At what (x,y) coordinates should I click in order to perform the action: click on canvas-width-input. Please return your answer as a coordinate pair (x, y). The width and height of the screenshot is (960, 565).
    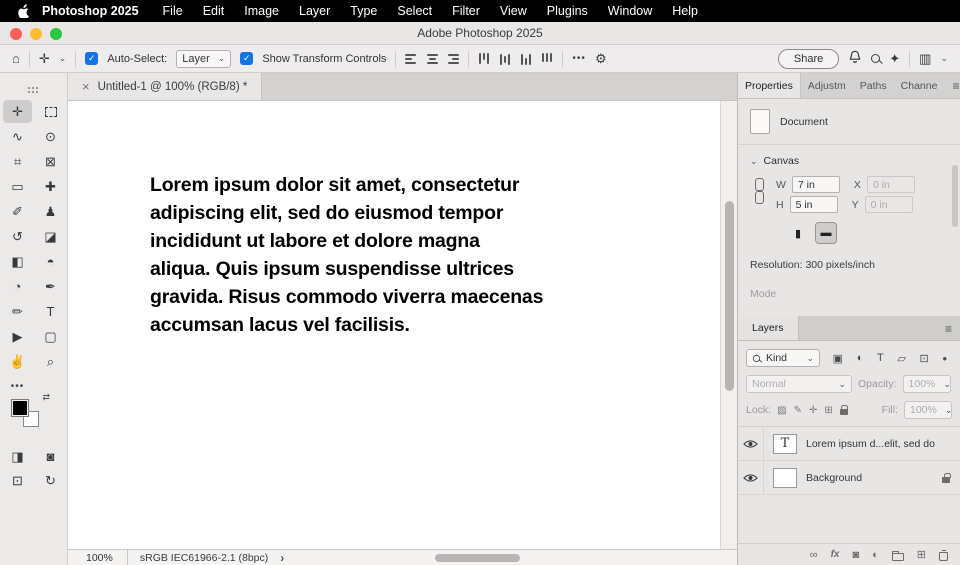
    Looking at the image, I should click on (815, 184).